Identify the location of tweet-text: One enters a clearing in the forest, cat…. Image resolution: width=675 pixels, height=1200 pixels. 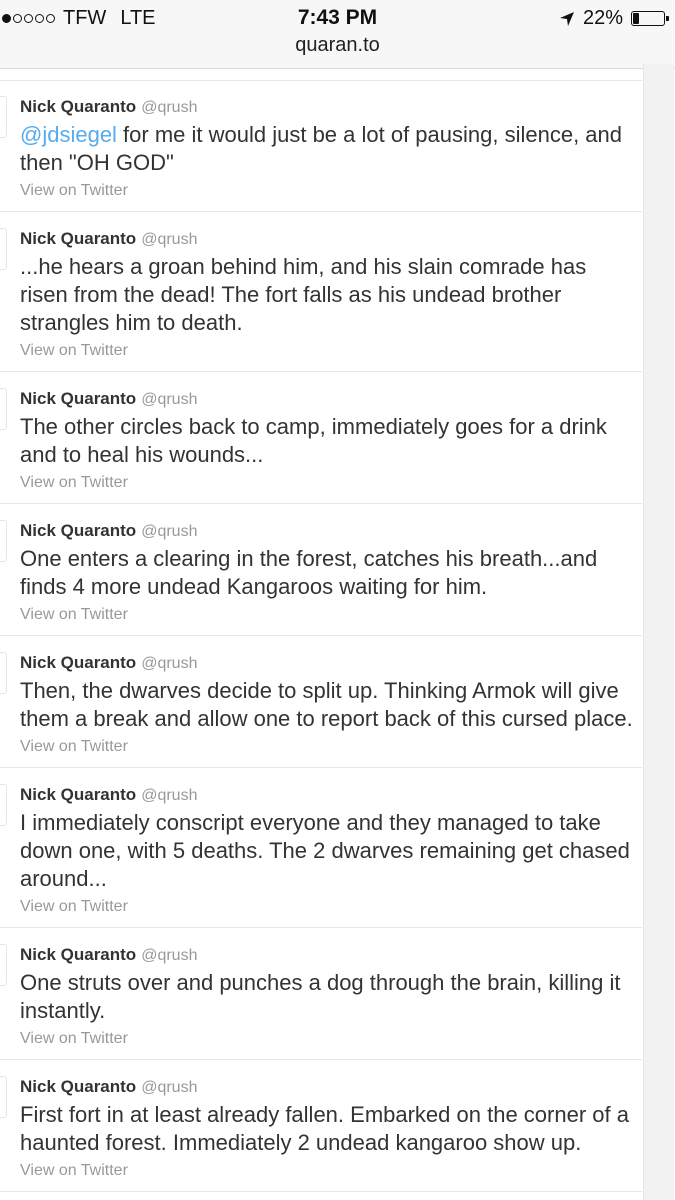
(330, 573).